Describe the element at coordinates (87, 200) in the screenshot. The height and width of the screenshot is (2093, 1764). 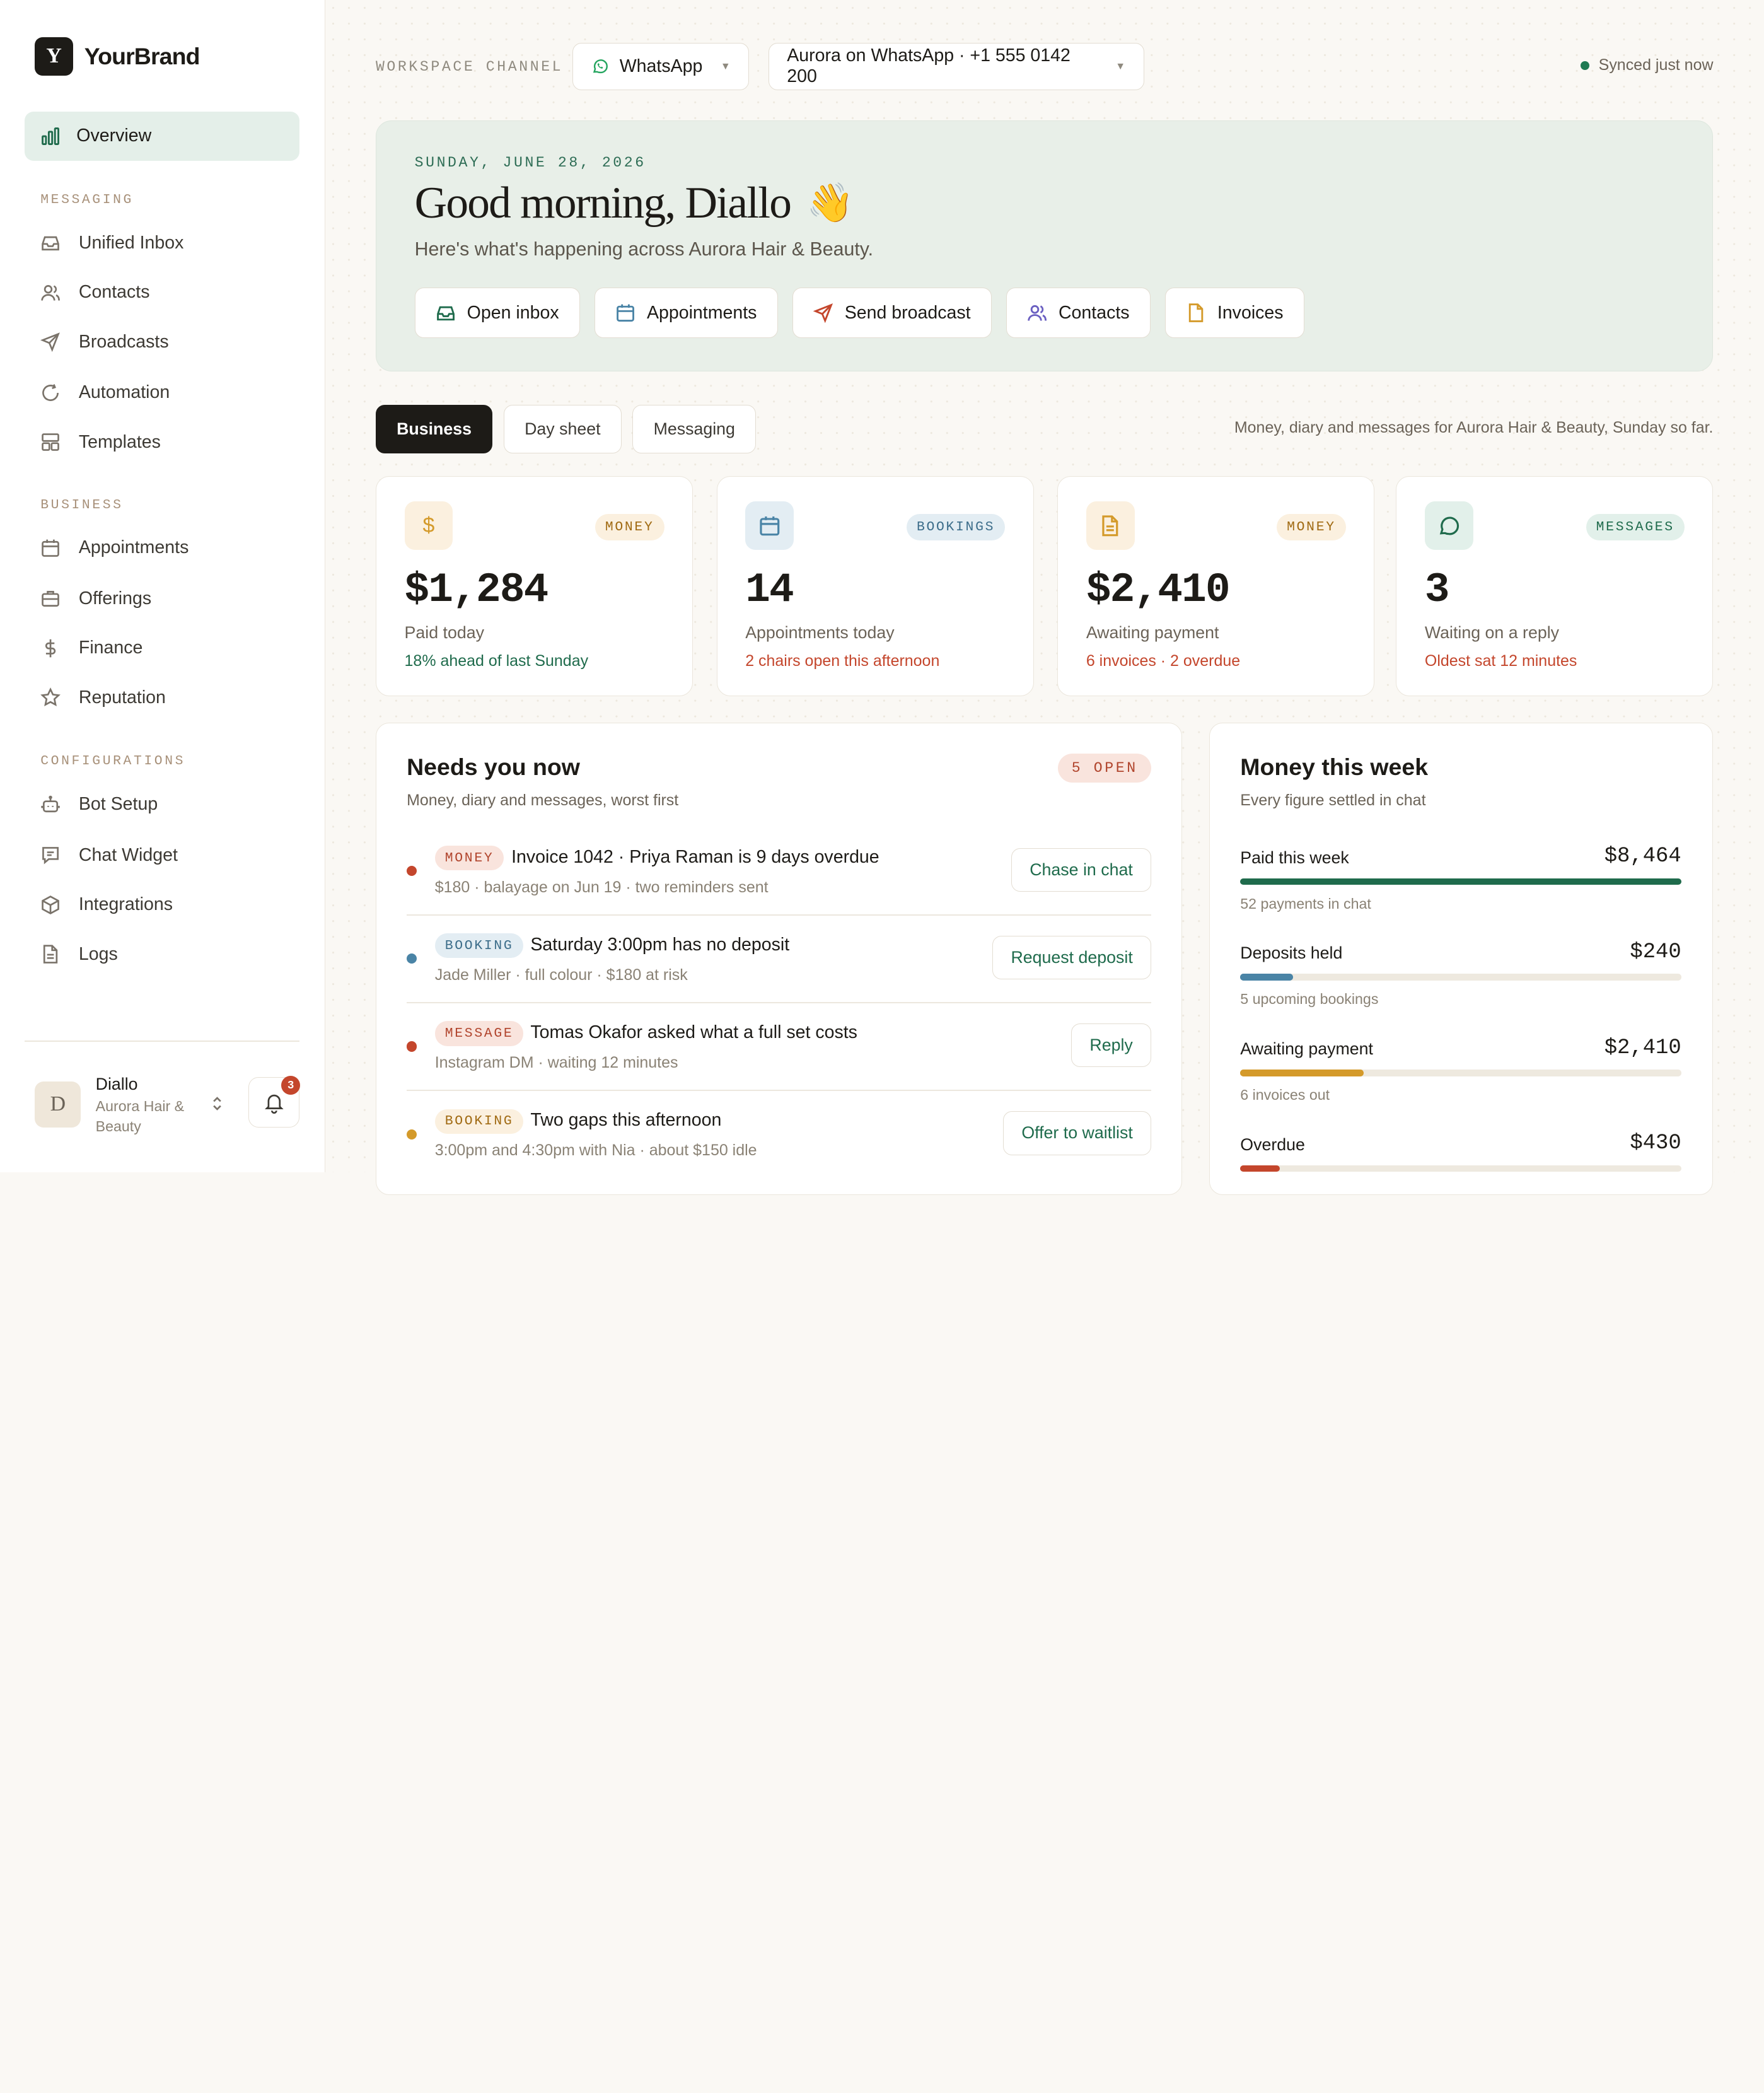
I see `nav-section-messaging: MESSAGING` at that location.